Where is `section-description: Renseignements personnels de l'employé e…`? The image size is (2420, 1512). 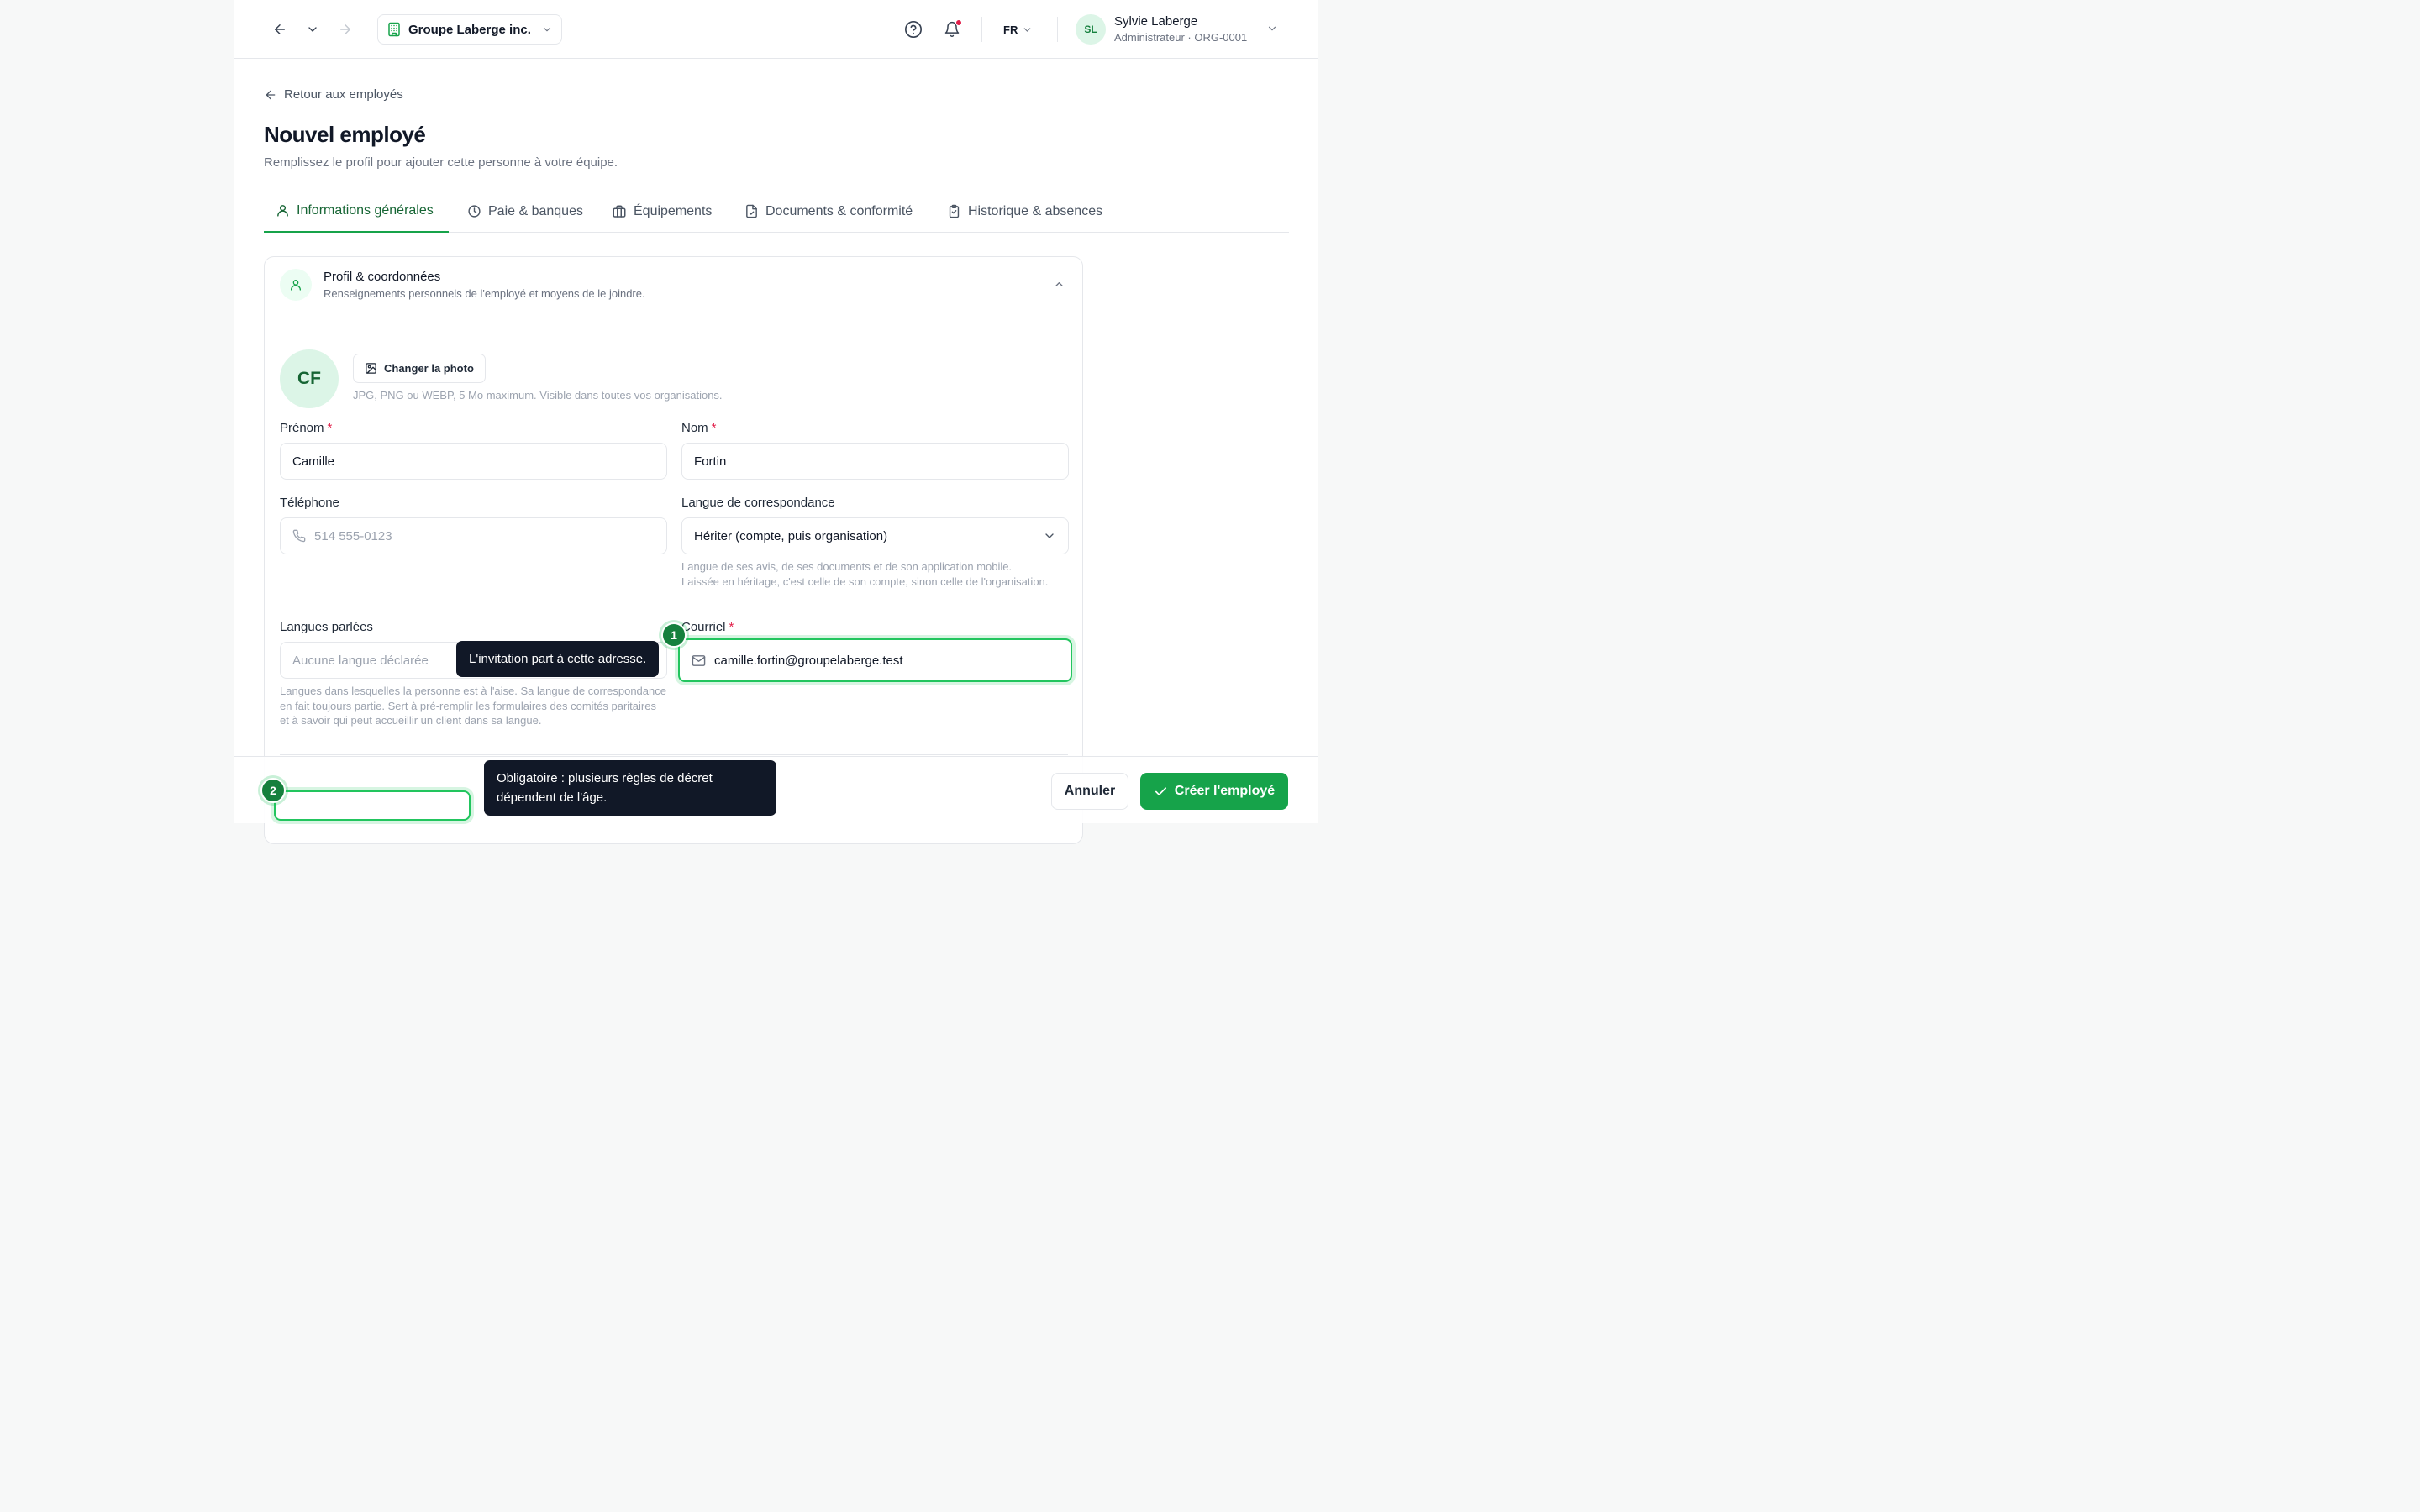 section-description: Renseignements personnels de l'employé e… is located at coordinates (484, 293).